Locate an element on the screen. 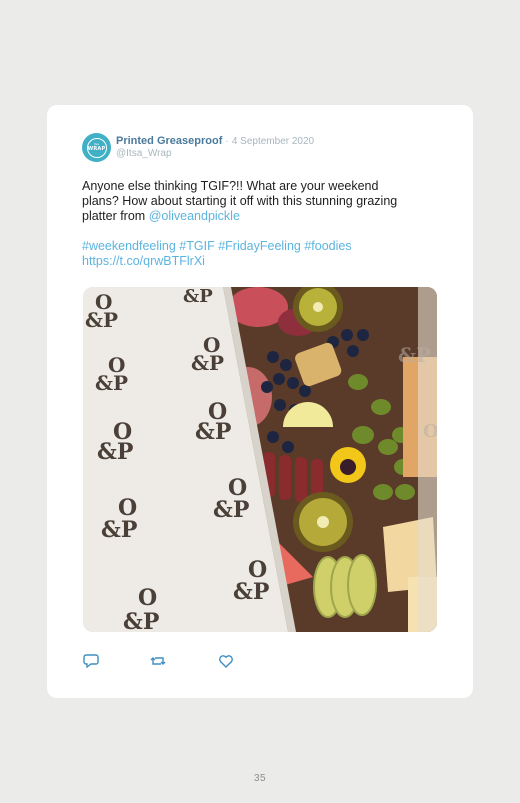 The image size is (520, 803). name-line: Printed Greaseproof · 4 September 2020 is located at coordinates (215, 141).